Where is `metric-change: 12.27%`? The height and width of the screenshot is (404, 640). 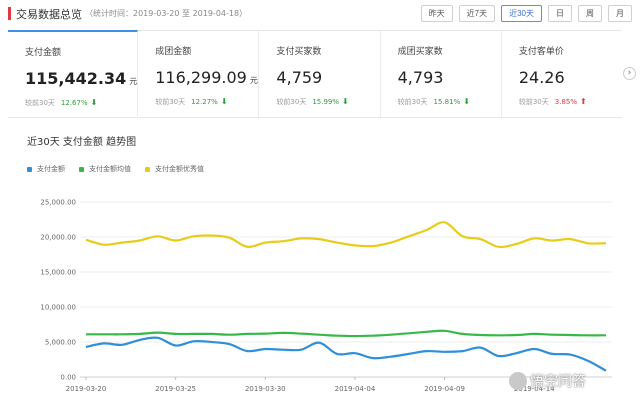
metric-change: 12.27% is located at coordinates (204, 102).